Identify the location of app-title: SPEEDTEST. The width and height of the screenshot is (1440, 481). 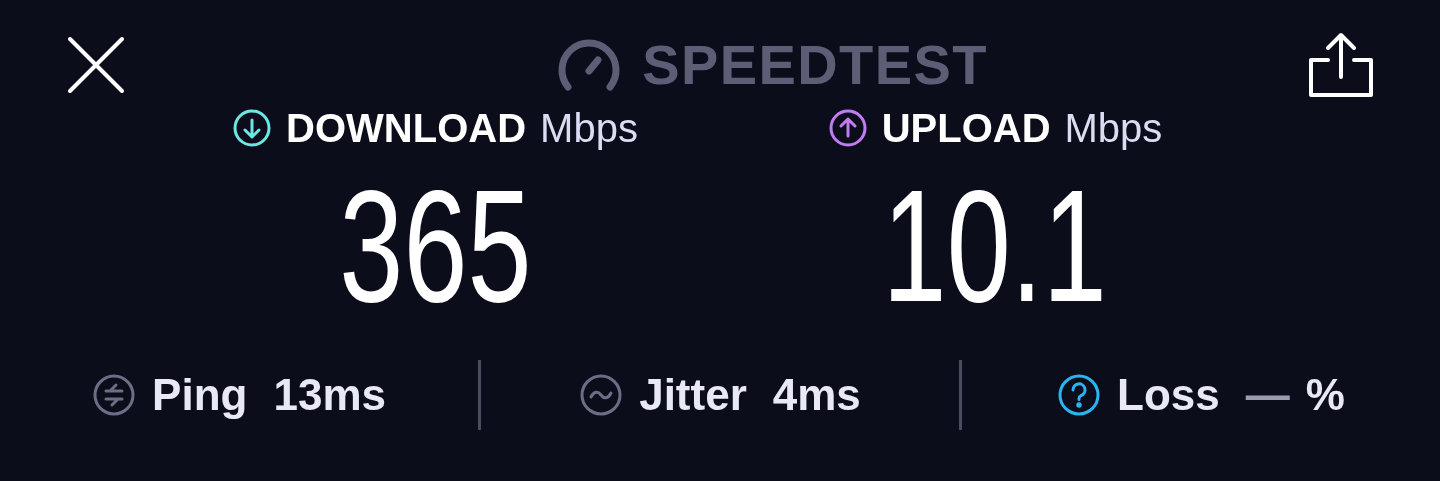
(815, 65).